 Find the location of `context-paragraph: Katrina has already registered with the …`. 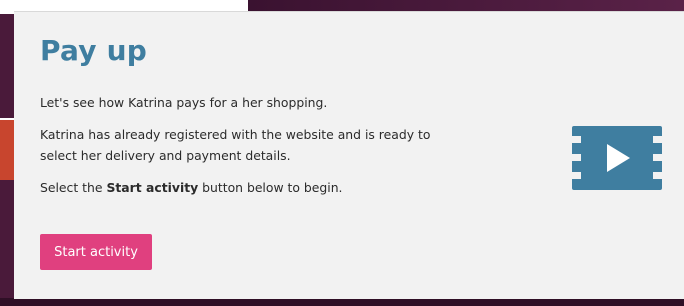

context-paragraph: Katrina has already registered with the … is located at coordinates (235, 145).